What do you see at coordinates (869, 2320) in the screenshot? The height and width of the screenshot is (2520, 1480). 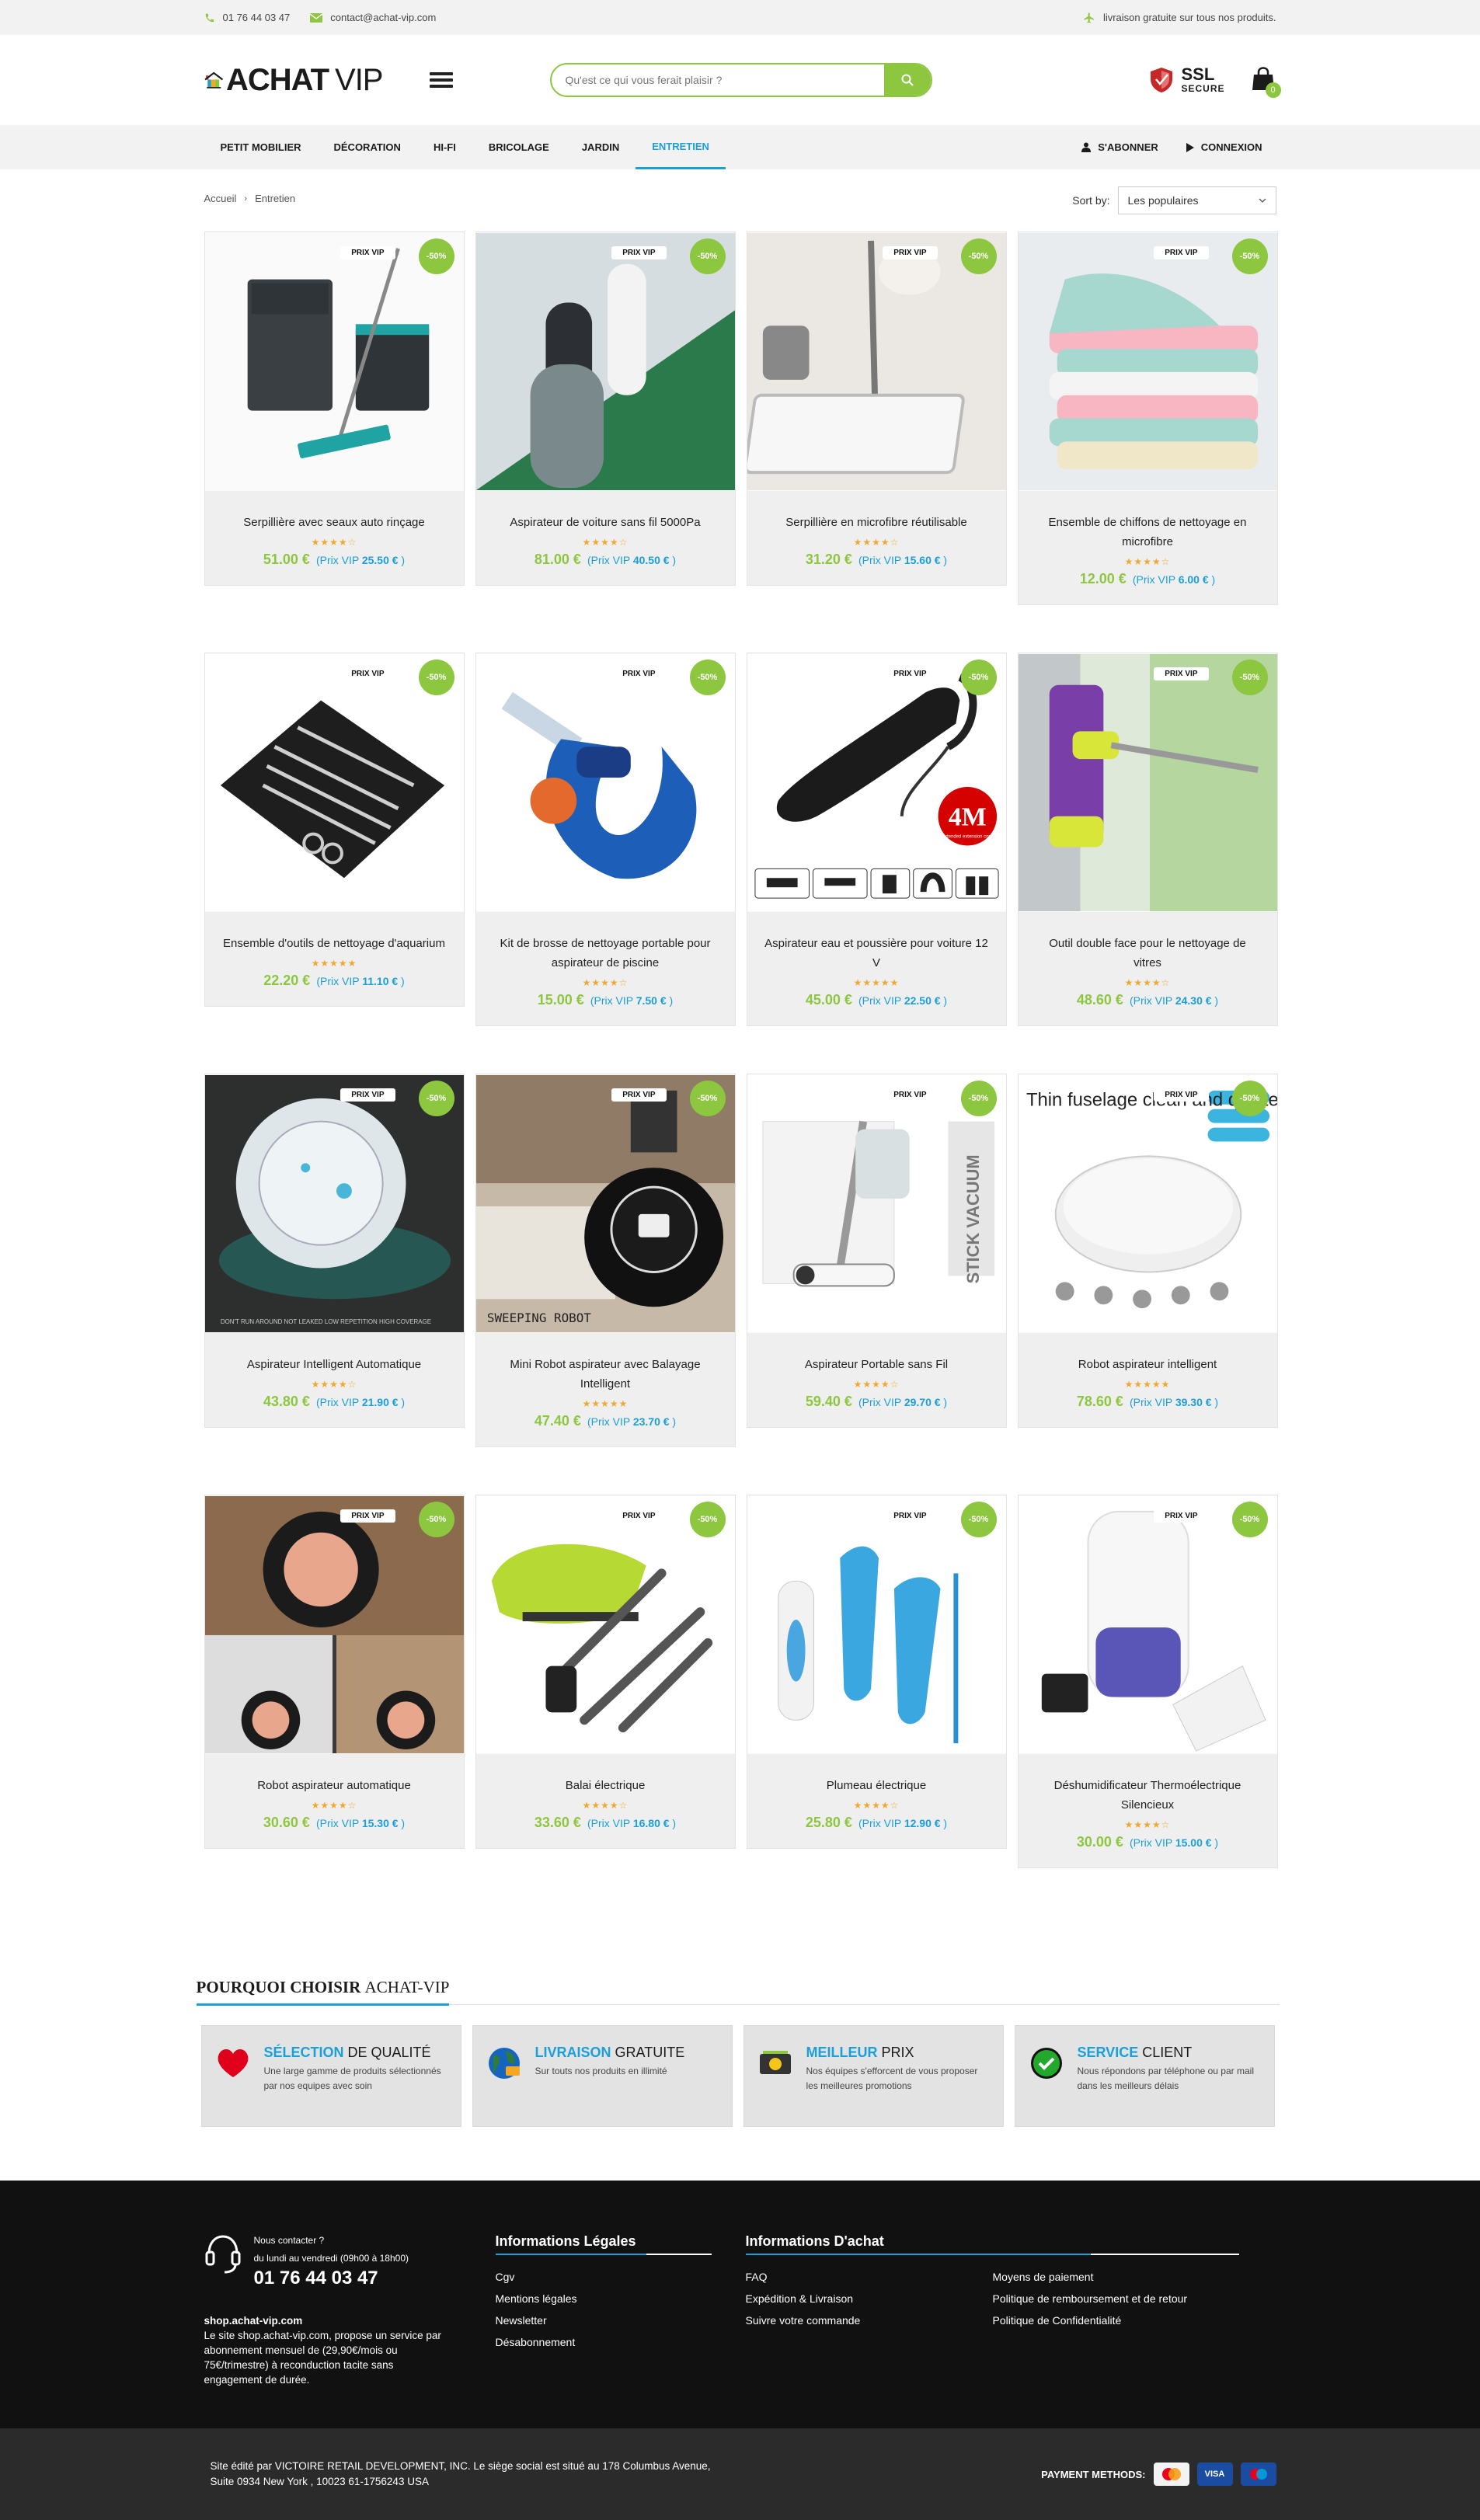 I see `footer-link-track: Suivre votre commande` at bounding box center [869, 2320].